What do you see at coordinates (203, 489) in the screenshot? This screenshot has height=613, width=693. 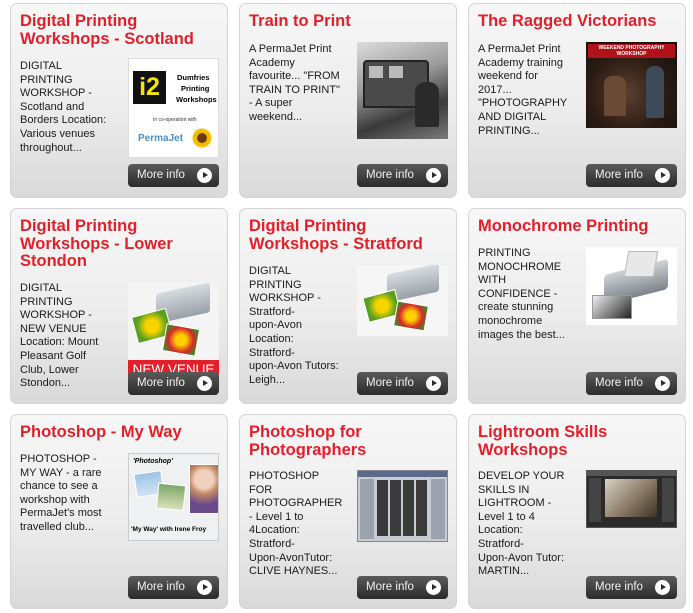 I see `portrait-photo` at bounding box center [203, 489].